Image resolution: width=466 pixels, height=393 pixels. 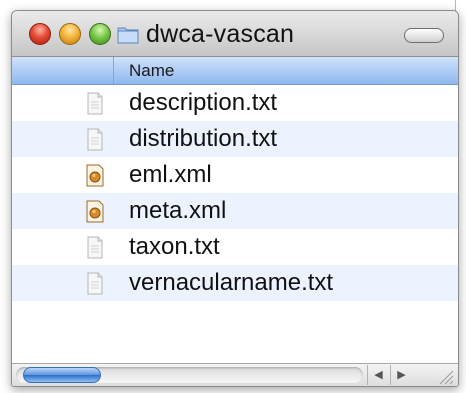 What do you see at coordinates (424, 35) in the screenshot?
I see `toolbar-toggle-button` at bounding box center [424, 35].